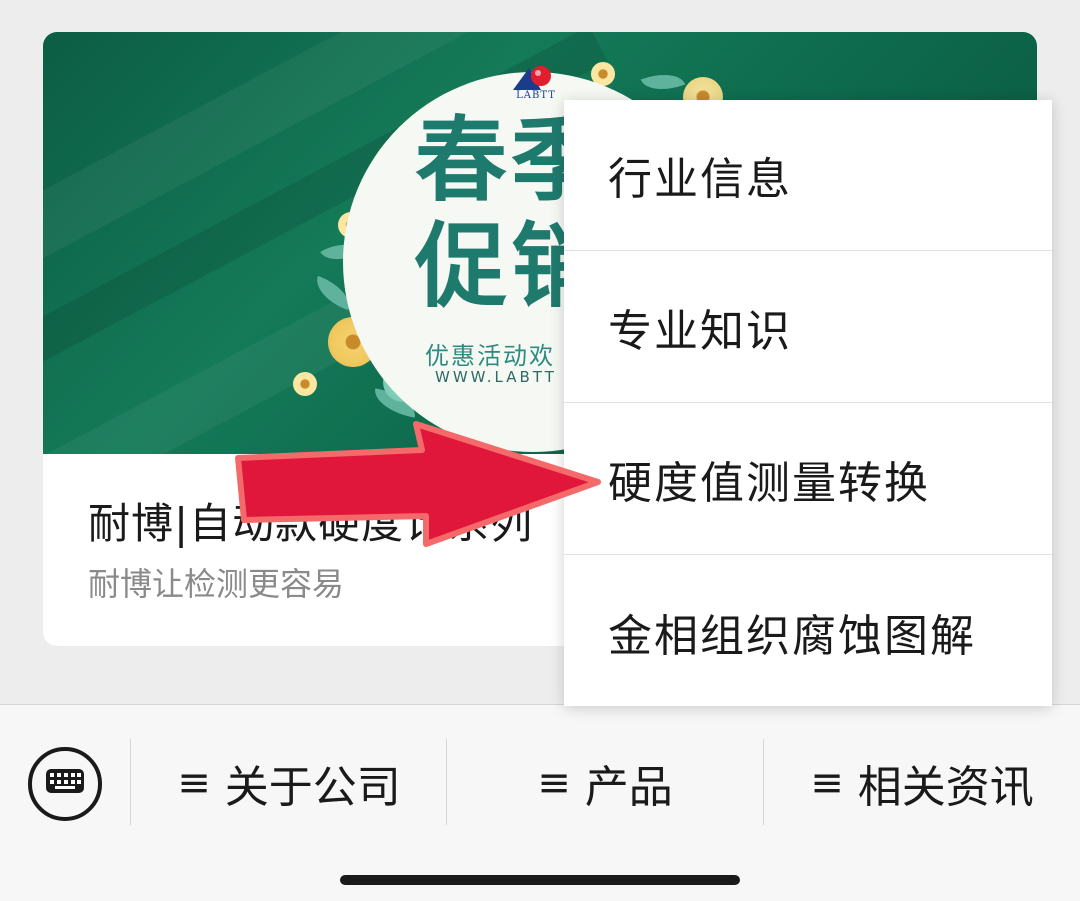 This screenshot has height=901, width=1080. Describe the element at coordinates (808, 327) in the screenshot. I see `submenu-item-professional-knowledge: 专业知识` at that location.